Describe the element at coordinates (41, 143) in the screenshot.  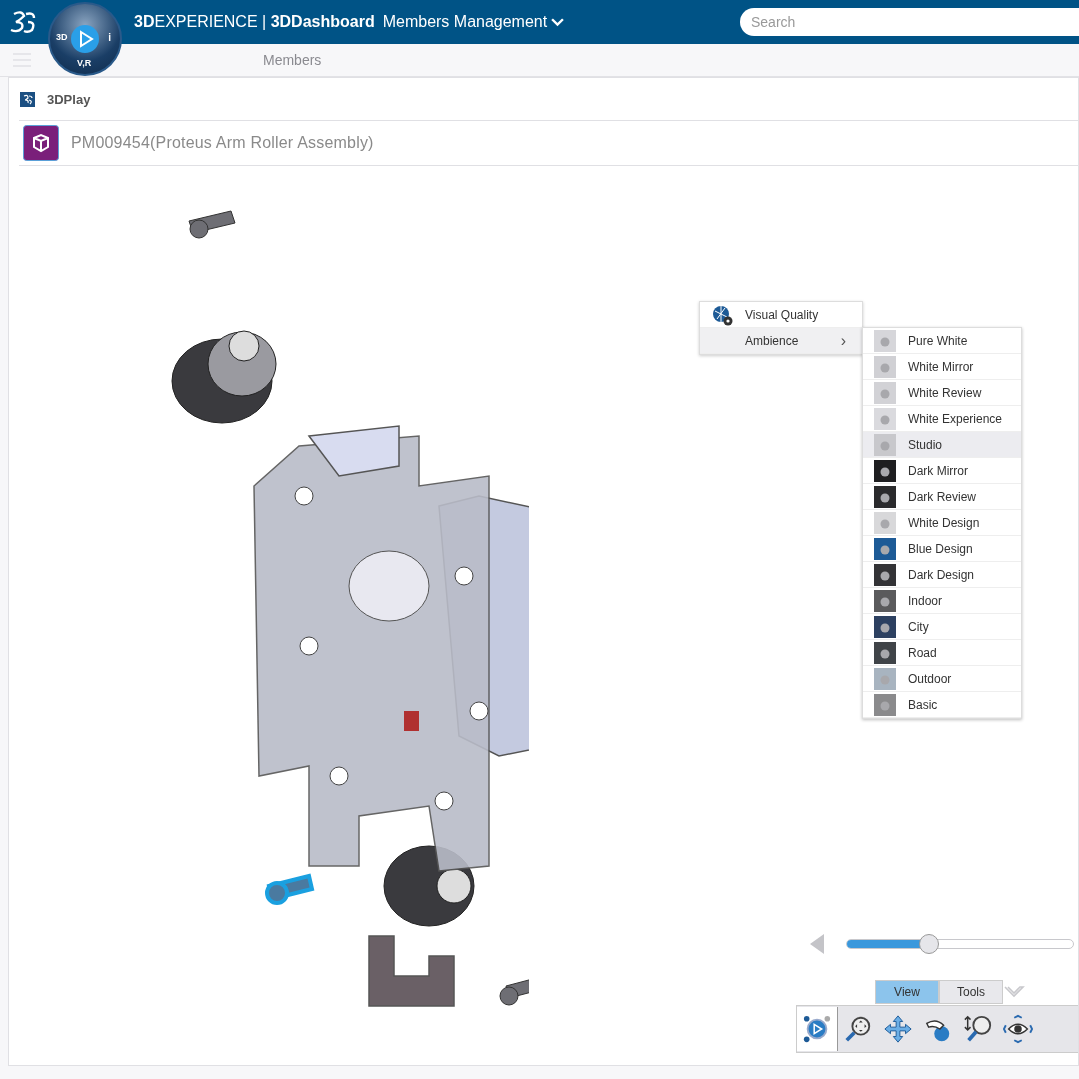
I see `product-icon` at that location.